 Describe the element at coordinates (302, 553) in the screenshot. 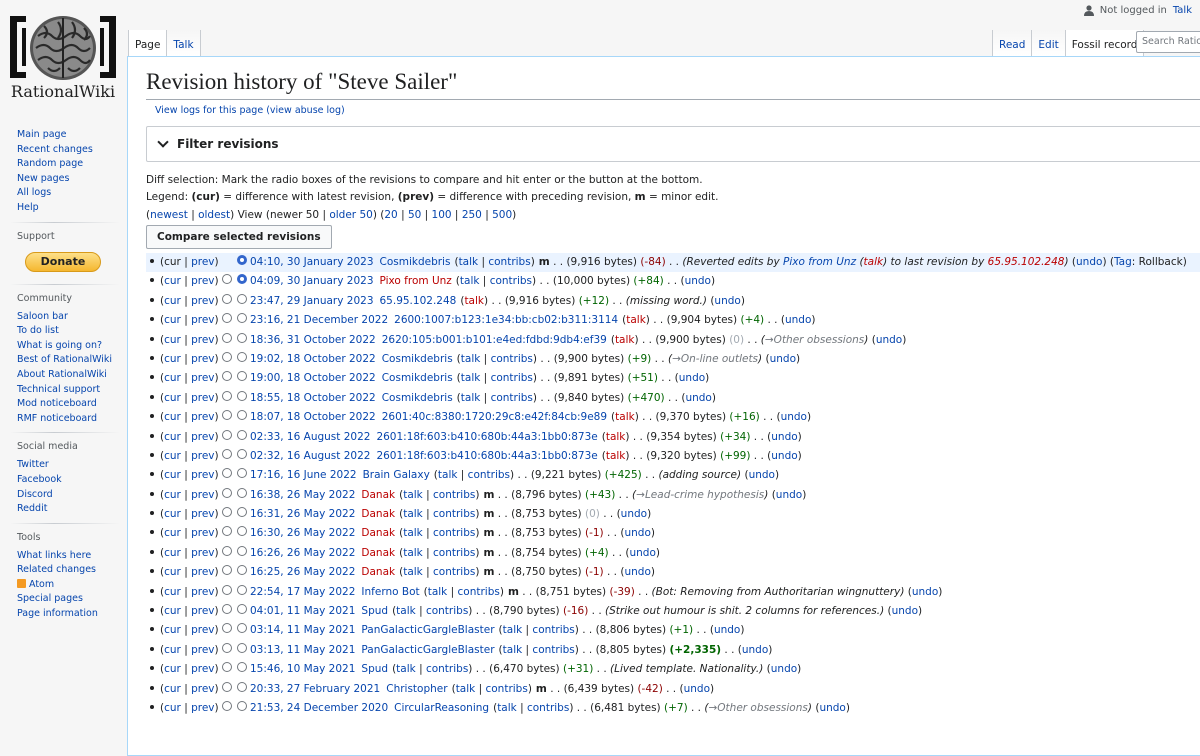

I see `revision-timestamp-link: 16:26, 26 May 2022` at that location.